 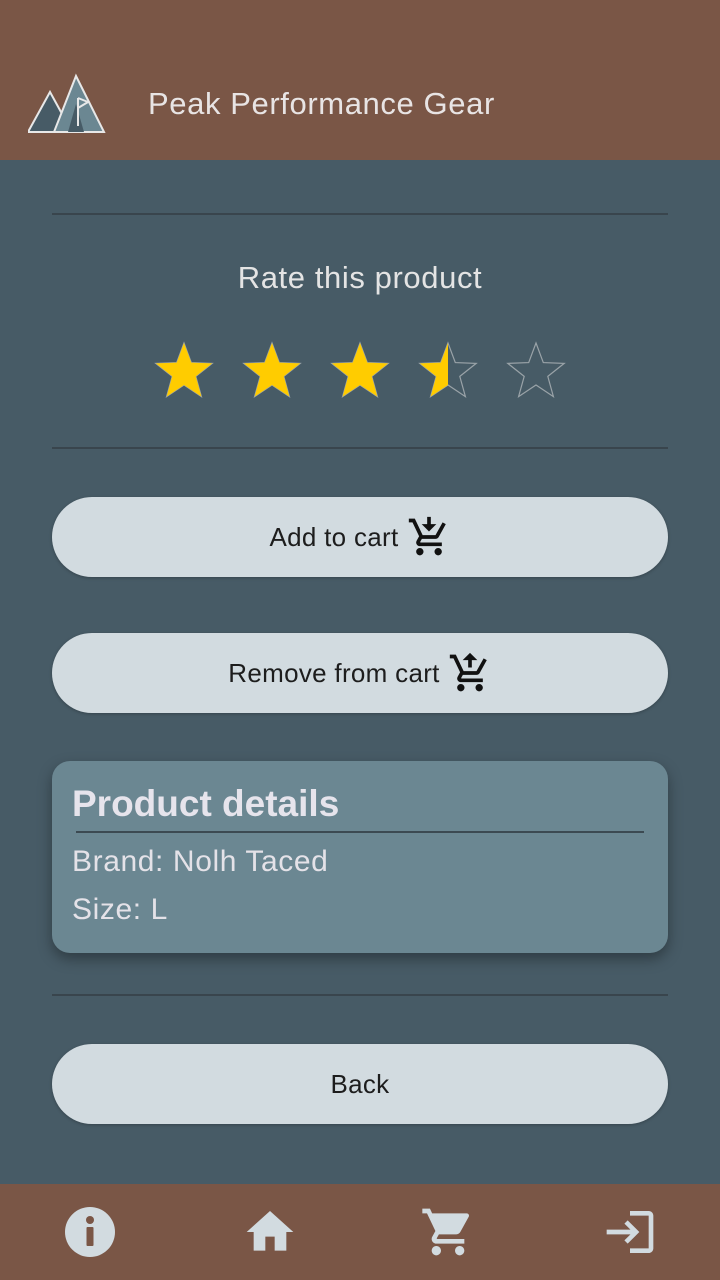 What do you see at coordinates (360, 80) in the screenshot?
I see `app-bar: Peak Performance Gear` at bounding box center [360, 80].